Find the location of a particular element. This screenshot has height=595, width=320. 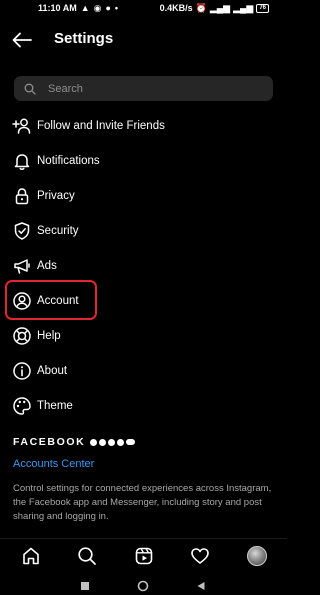

info-icon is located at coordinates (22, 371).